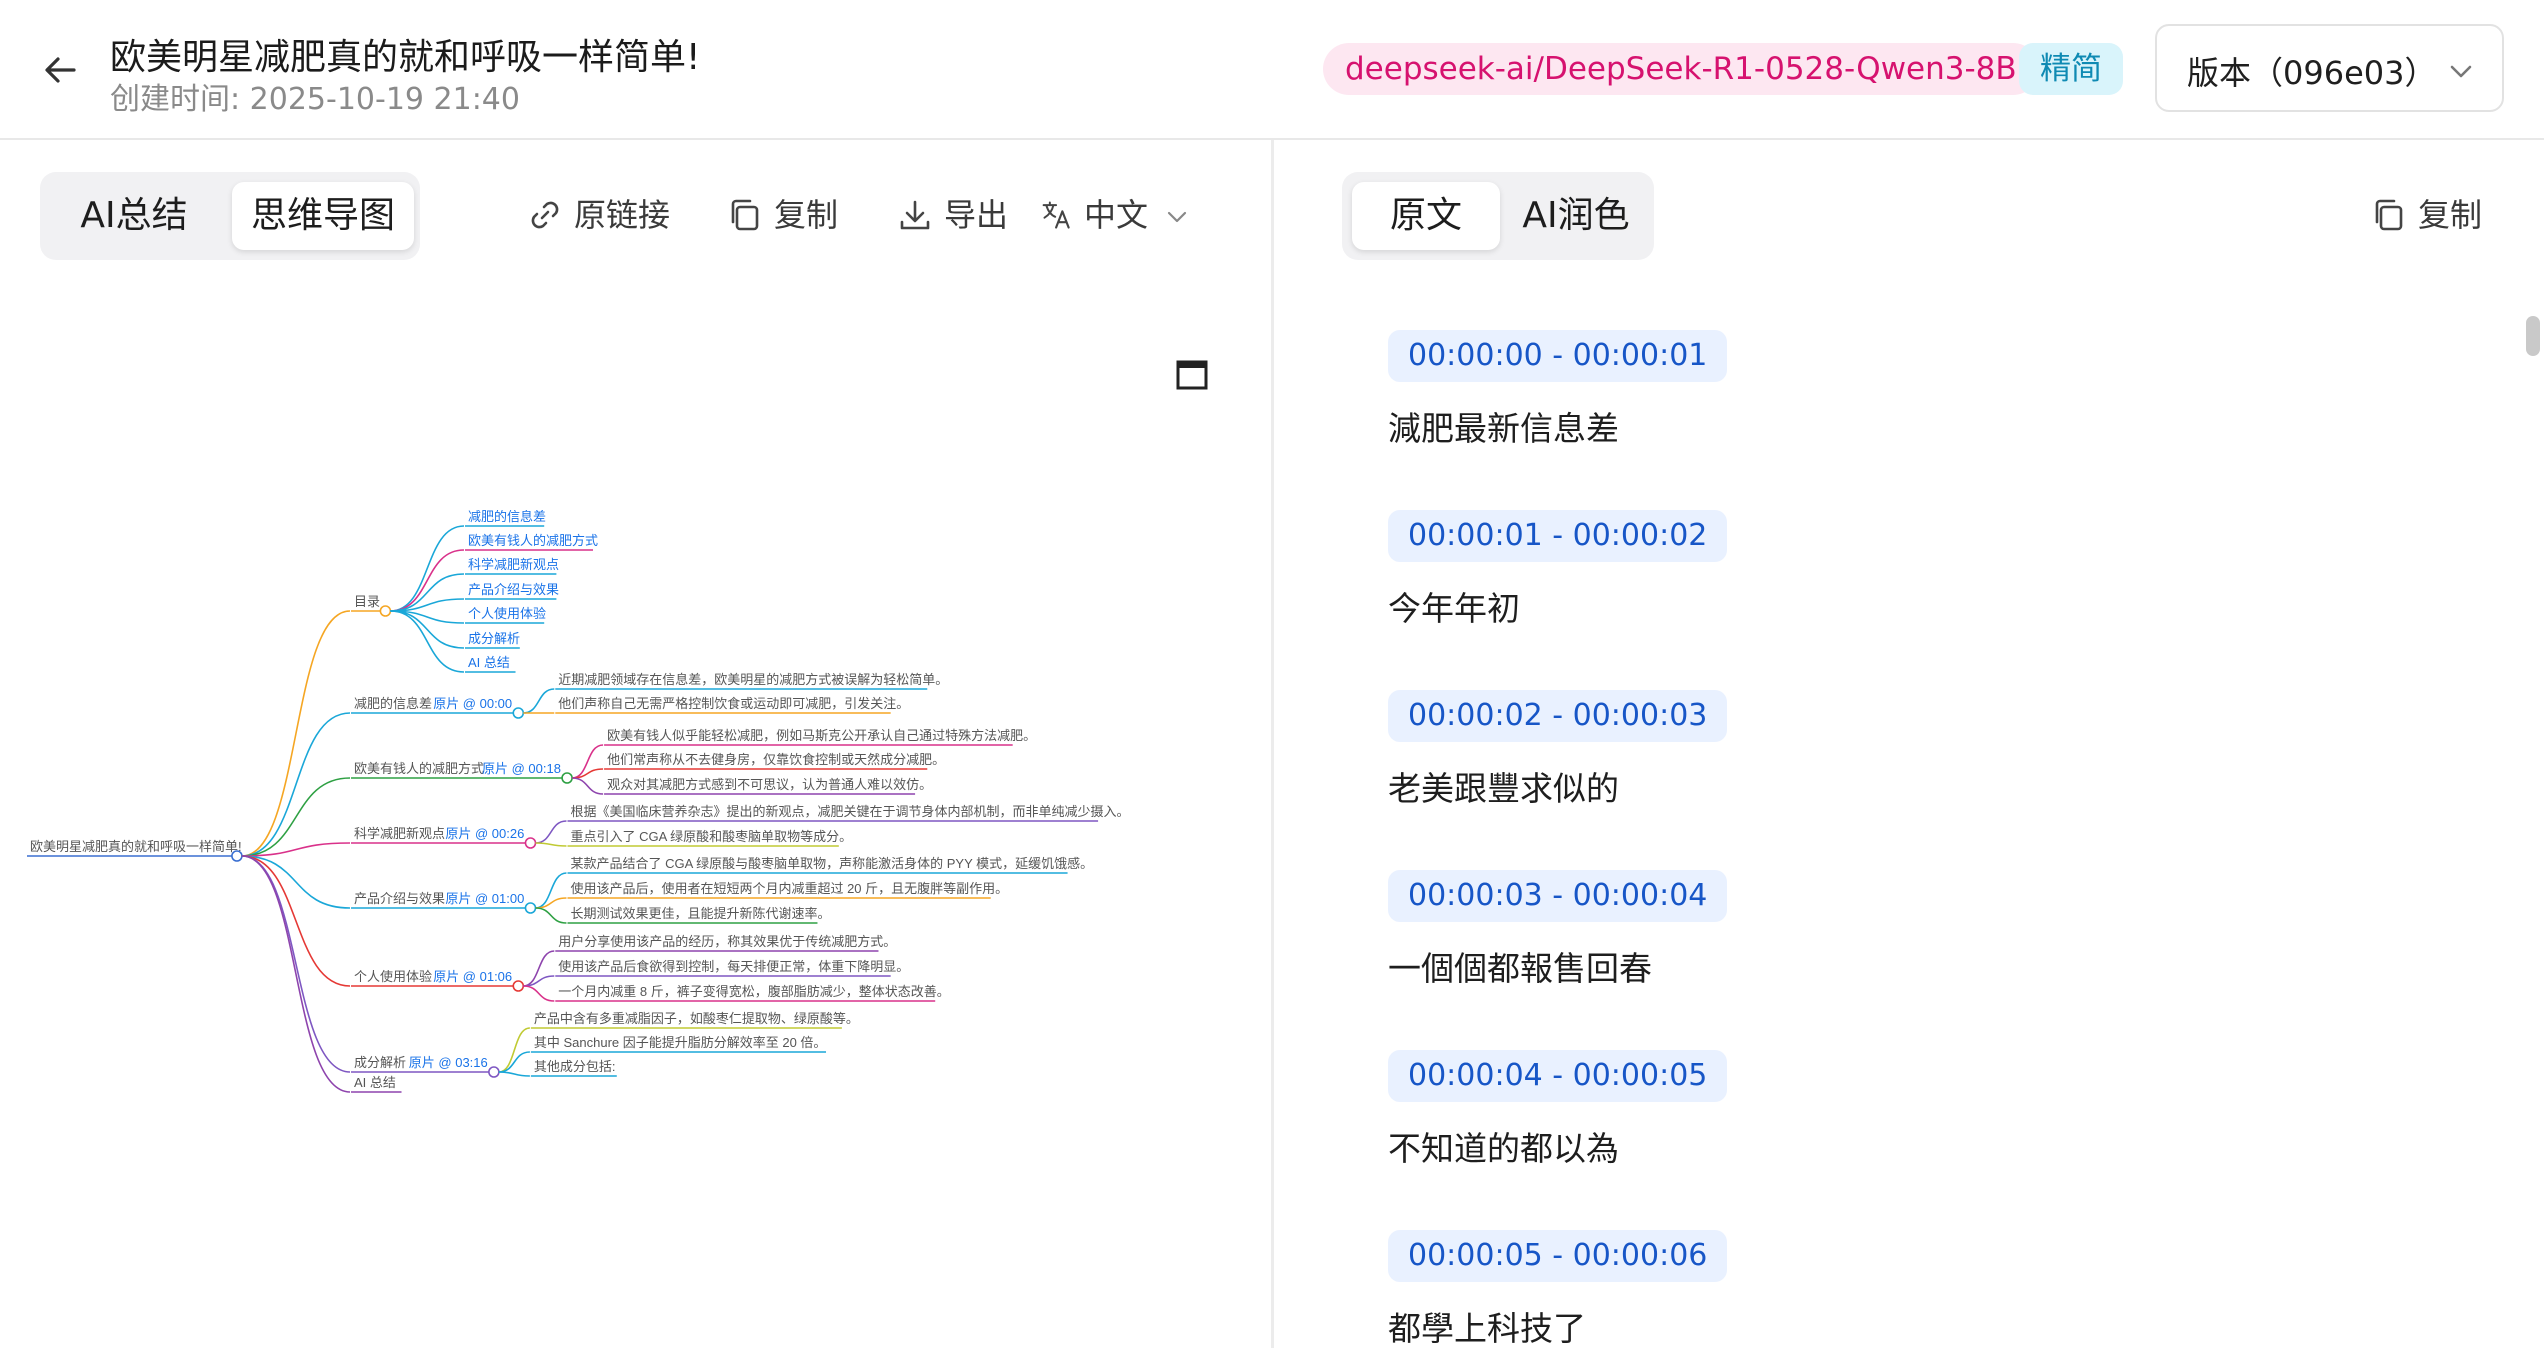 The width and height of the screenshot is (2544, 1350). I want to click on mindmap-node-branch: 个人使用体验, so click(393, 976).